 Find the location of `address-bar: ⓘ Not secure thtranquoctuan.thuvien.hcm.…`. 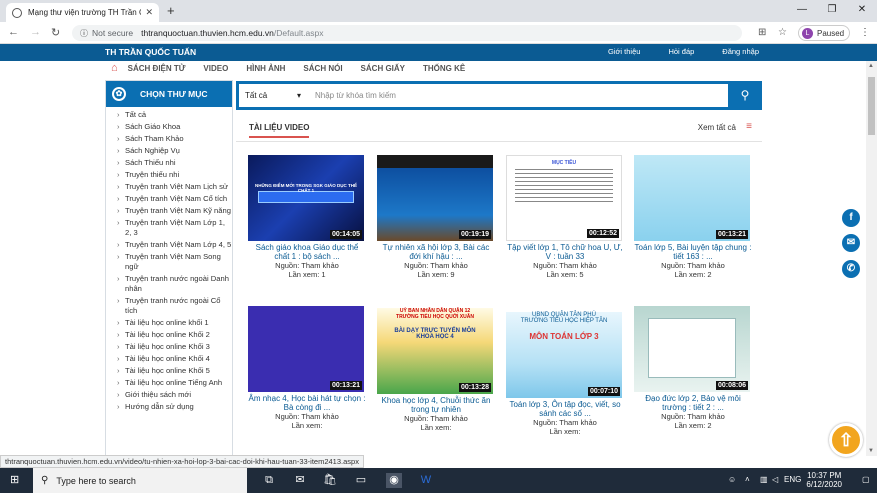

address-bar: ⓘ Not secure thtranquoctuan.thuvien.hcm.… is located at coordinates (407, 33).